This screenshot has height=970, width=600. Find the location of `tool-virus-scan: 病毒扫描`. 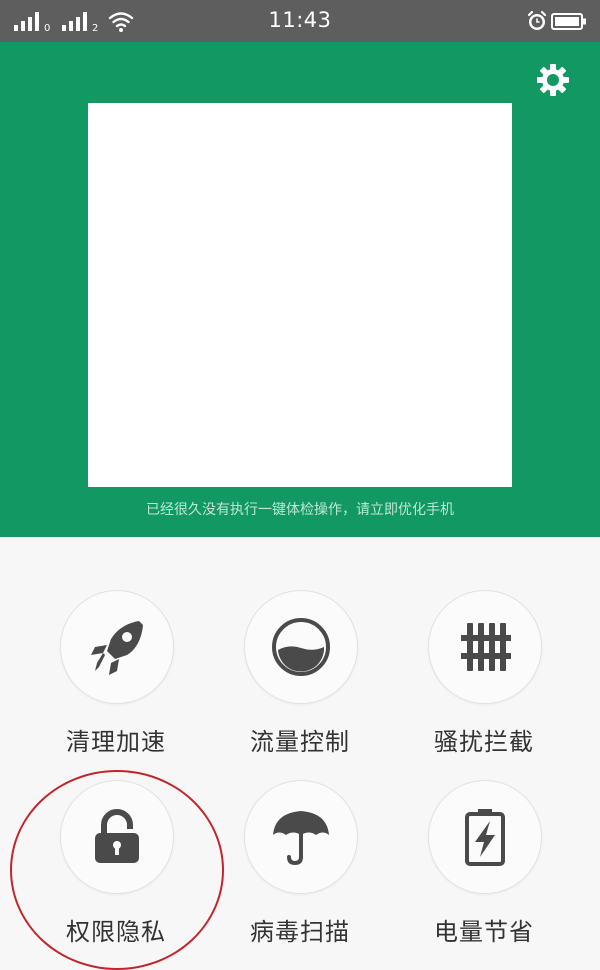

tool-virus-scan: 病毒扫描 is located at coordinates (301, 865).